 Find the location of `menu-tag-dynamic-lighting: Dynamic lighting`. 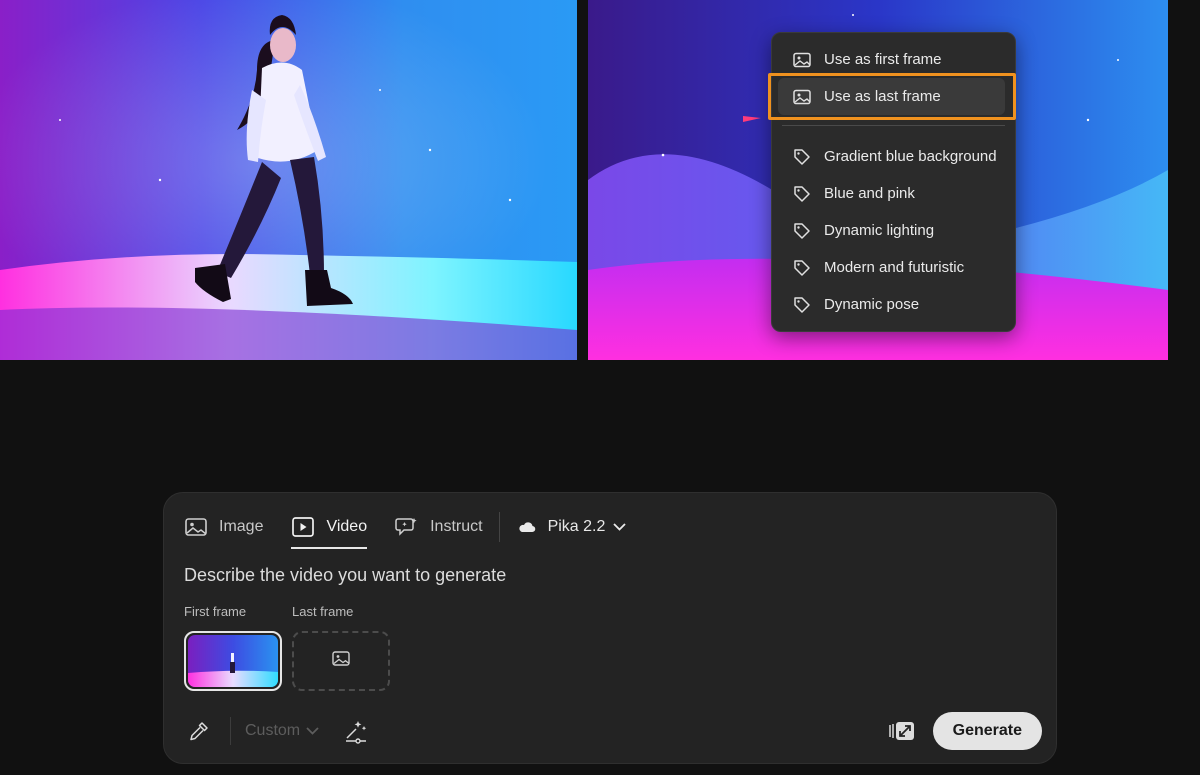

menu-tag-dynamic-lighting: Dynamic lighting is located at coordinates (888, 230).